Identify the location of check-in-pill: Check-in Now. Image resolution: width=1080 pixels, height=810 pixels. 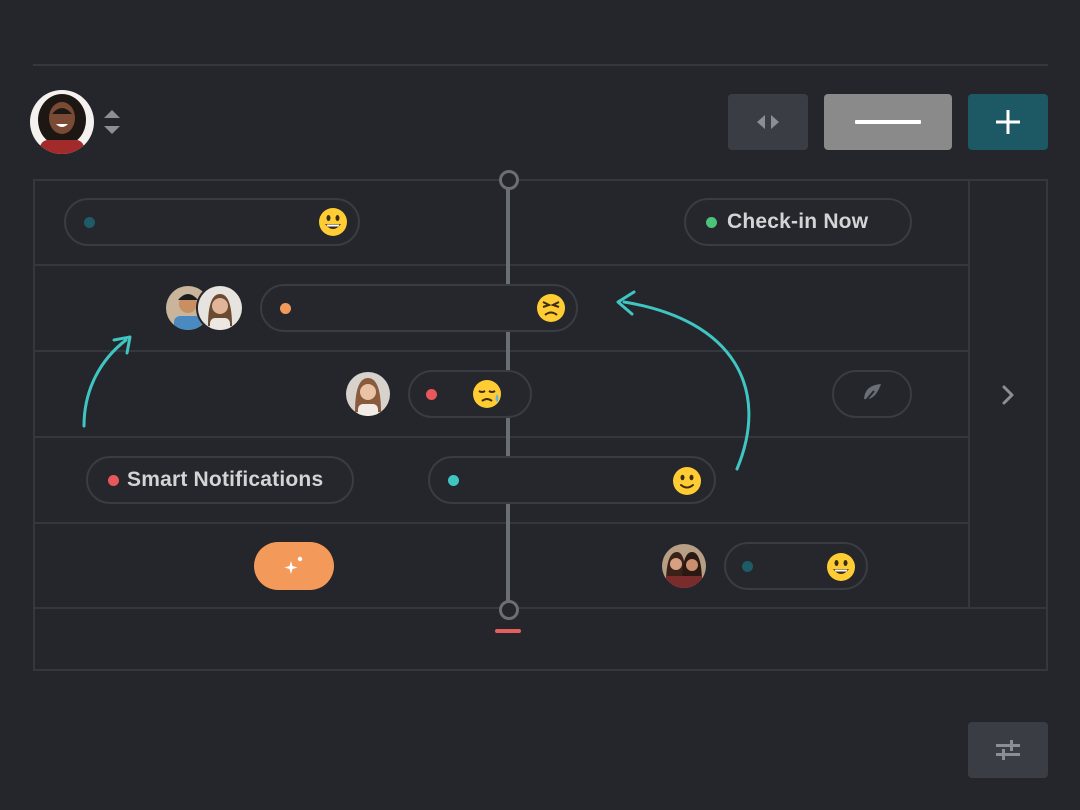
(798, 222).